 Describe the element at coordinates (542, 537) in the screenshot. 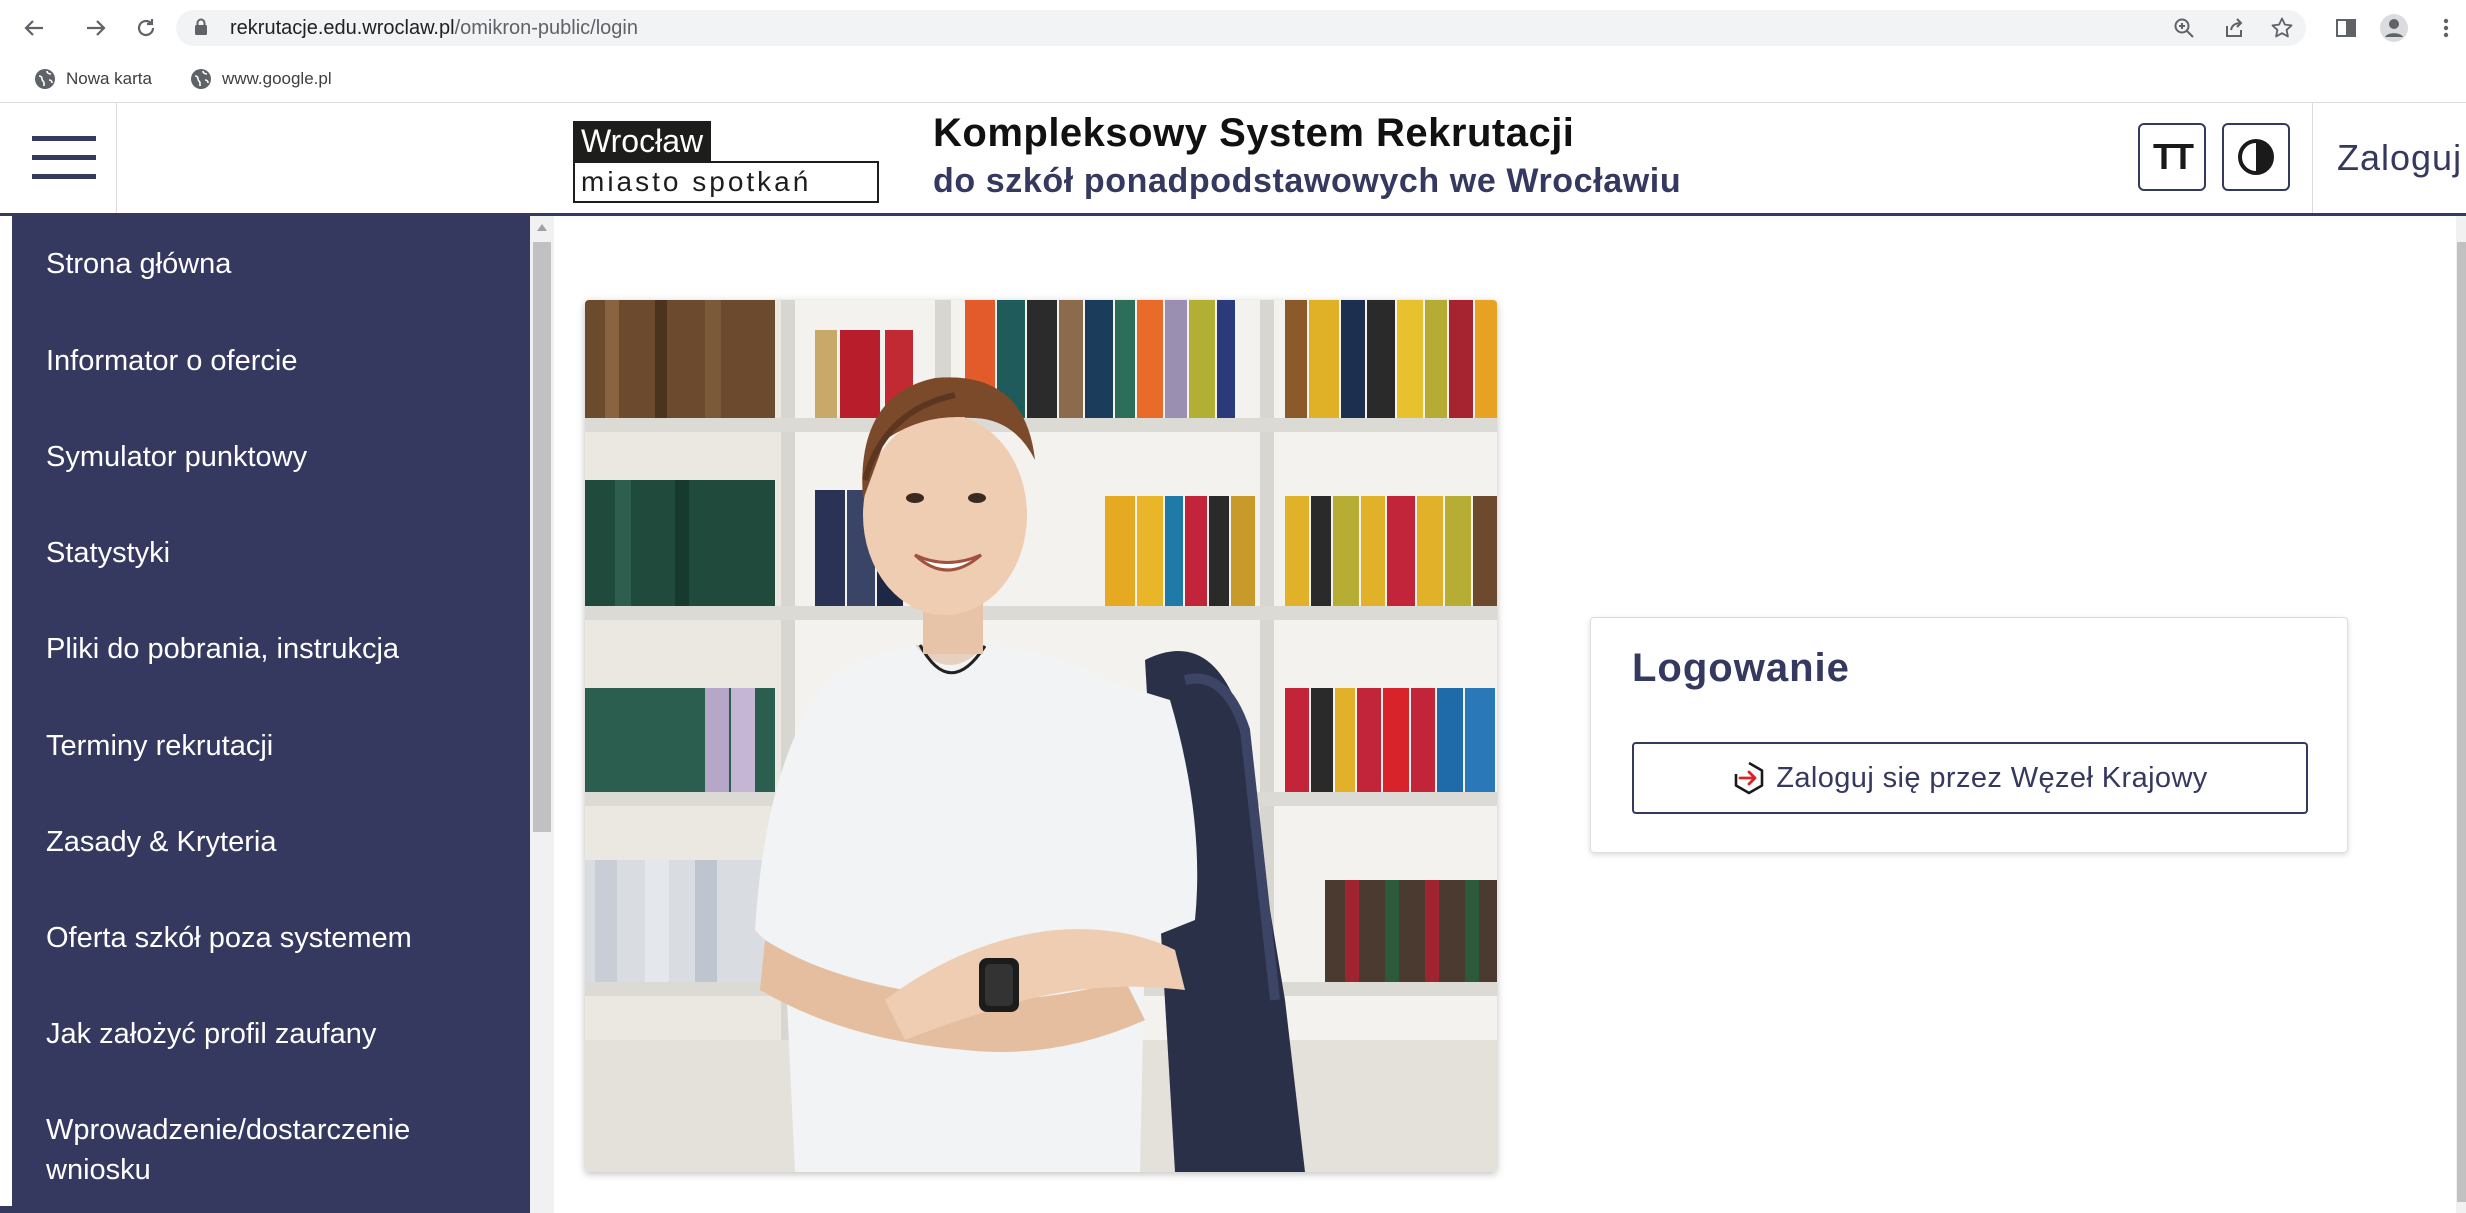

I see `sidebar-scroll-thumb` at that location.